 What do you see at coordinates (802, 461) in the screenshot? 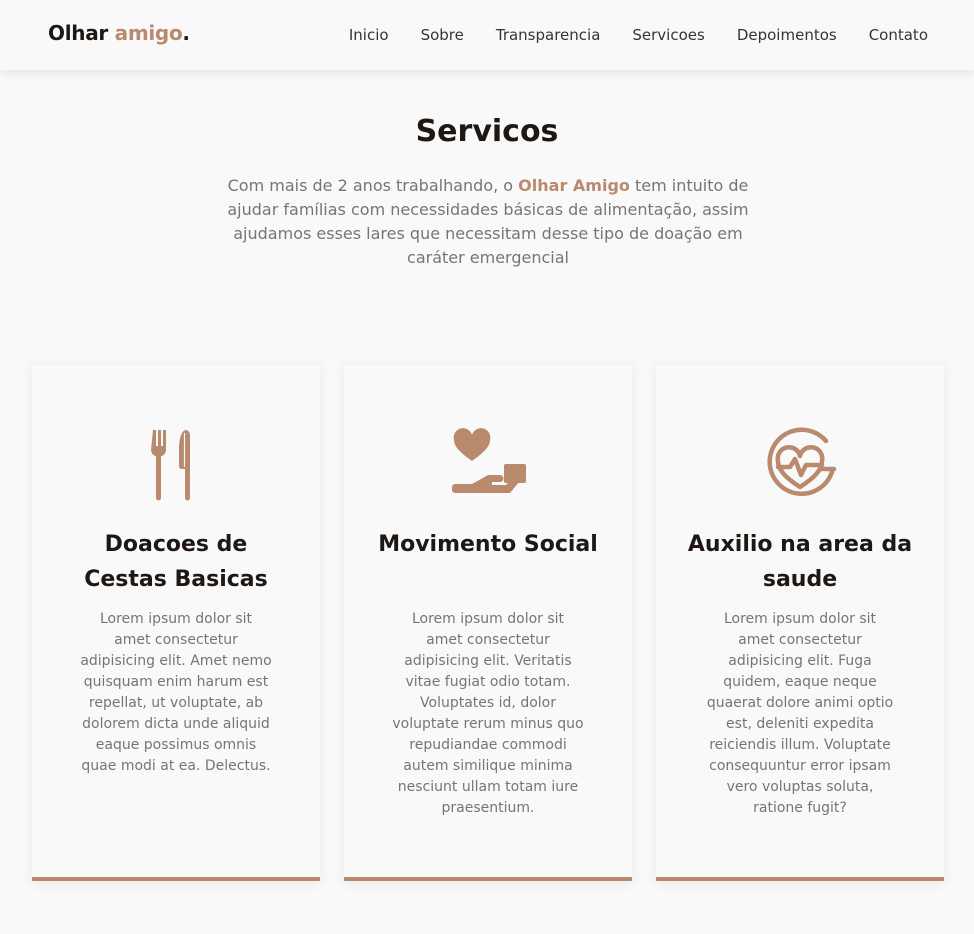
I see `heart-pulse-icon` at bounding box center [802, 461].